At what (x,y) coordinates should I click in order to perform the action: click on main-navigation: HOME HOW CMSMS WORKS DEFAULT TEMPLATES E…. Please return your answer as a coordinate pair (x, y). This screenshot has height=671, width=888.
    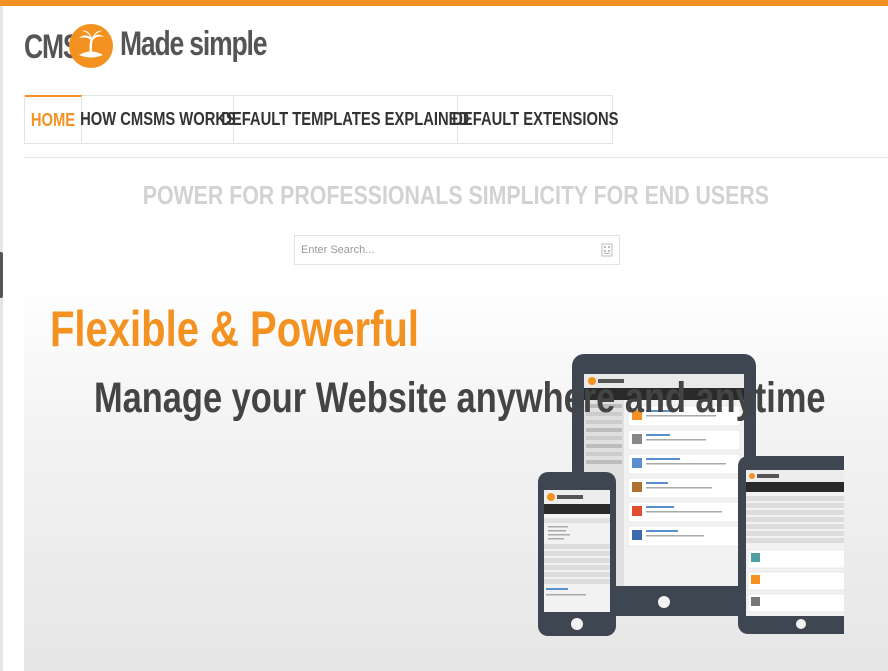
    Looking at the image, I should click on (321, 119).